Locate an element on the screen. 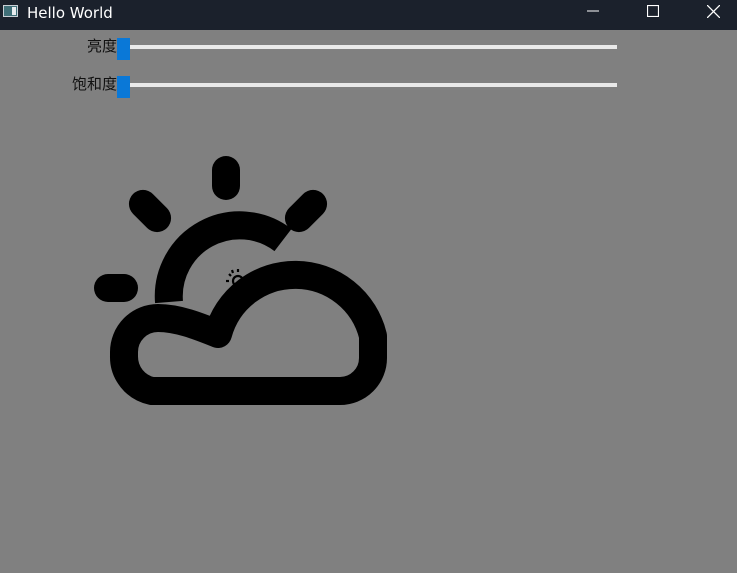 Image resolution: width=737 pixels, height=573 pixels. maximize-icon is located at coordinates (653, 11).